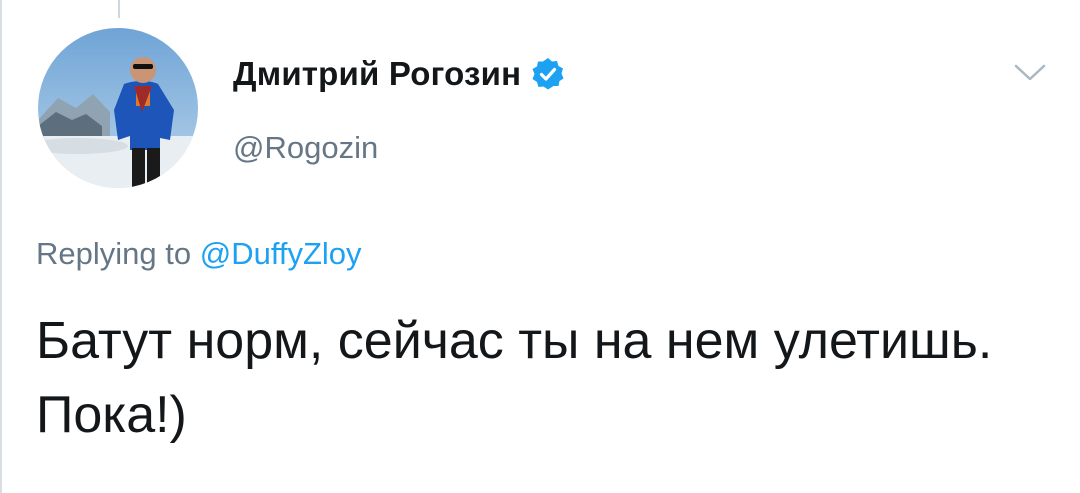  I want to click on author-handle: @Rogozin, so click(305, 148).